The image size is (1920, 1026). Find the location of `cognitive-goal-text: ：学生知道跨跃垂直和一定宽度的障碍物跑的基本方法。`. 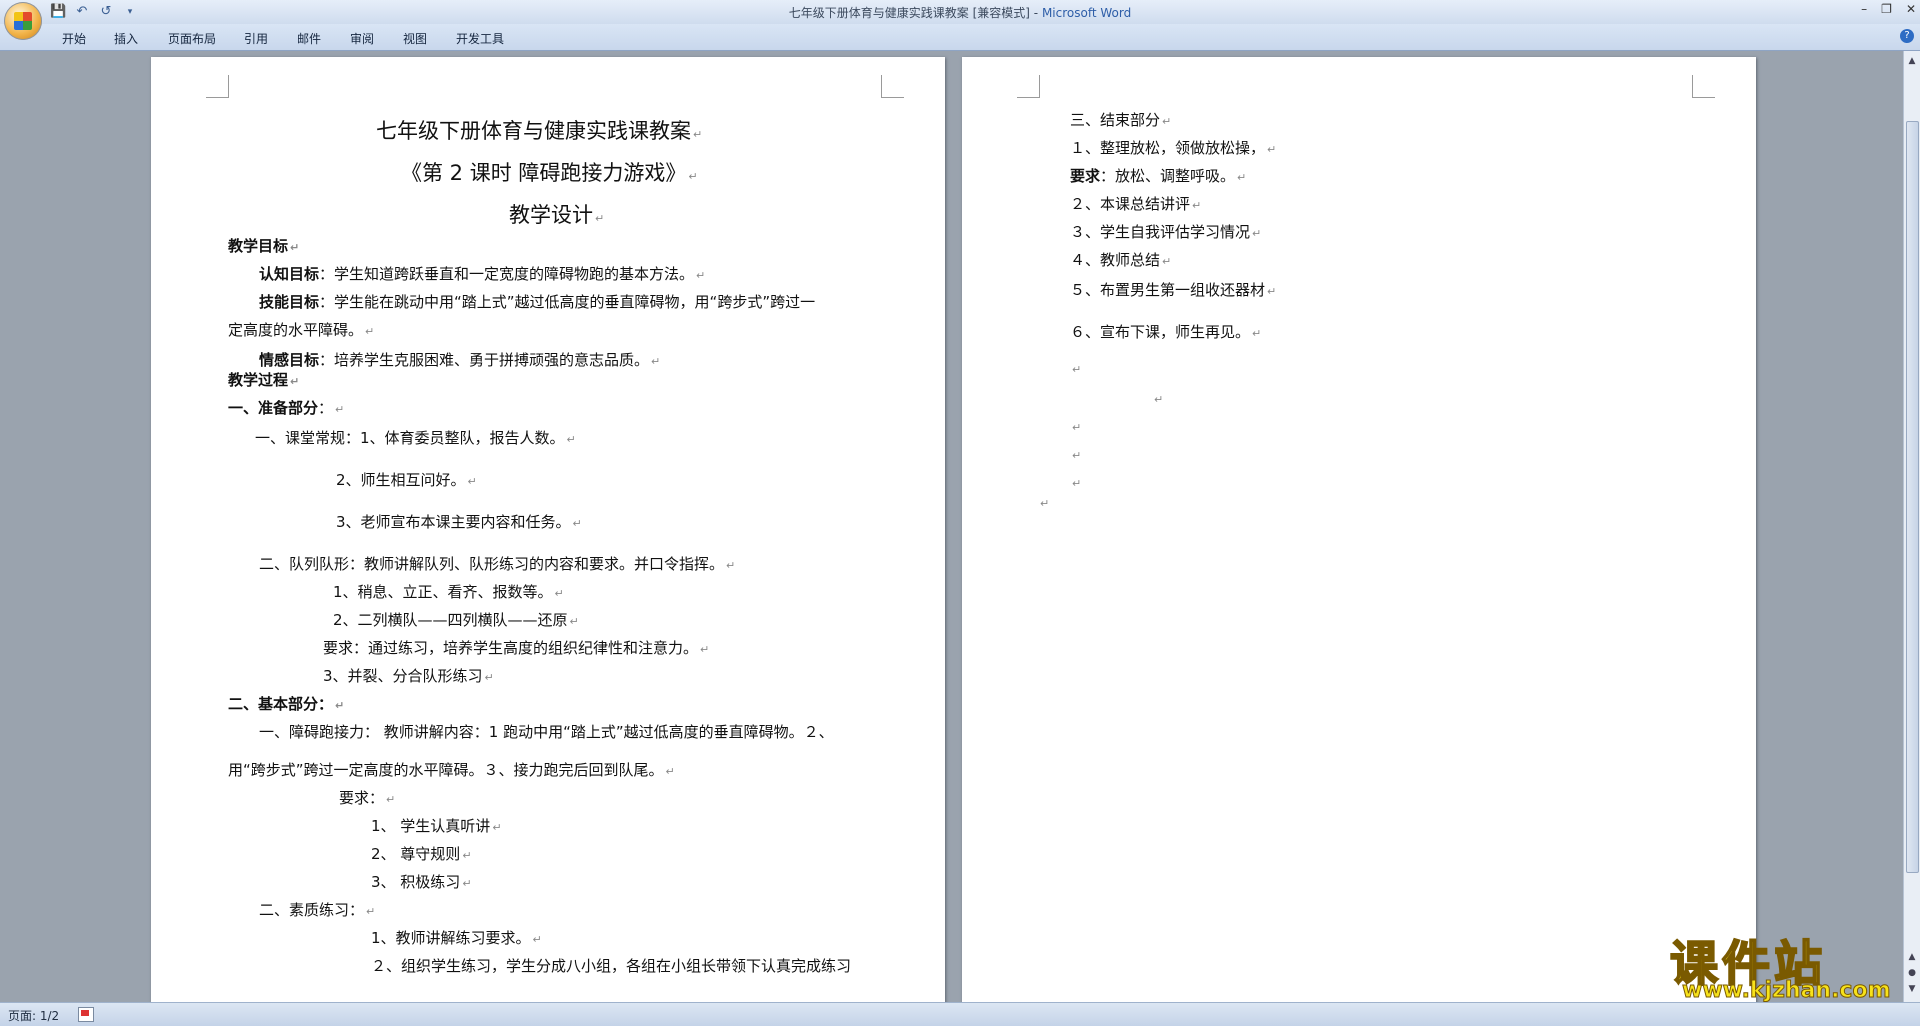

cognitive-goal-text: ：学生知道跨跃垂直和一定宽度的障碍物跑的基本方法。 is located at coordinates (507, 274).